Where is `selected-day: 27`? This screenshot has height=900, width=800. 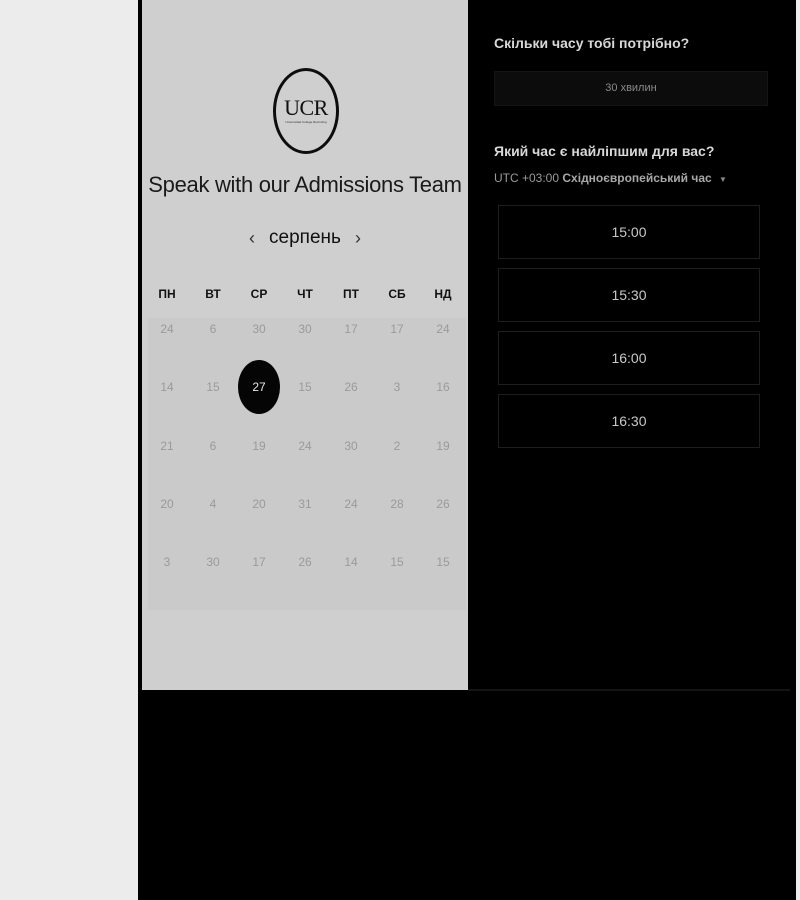 selected-day: 27 is located at coordinates (259, 387).